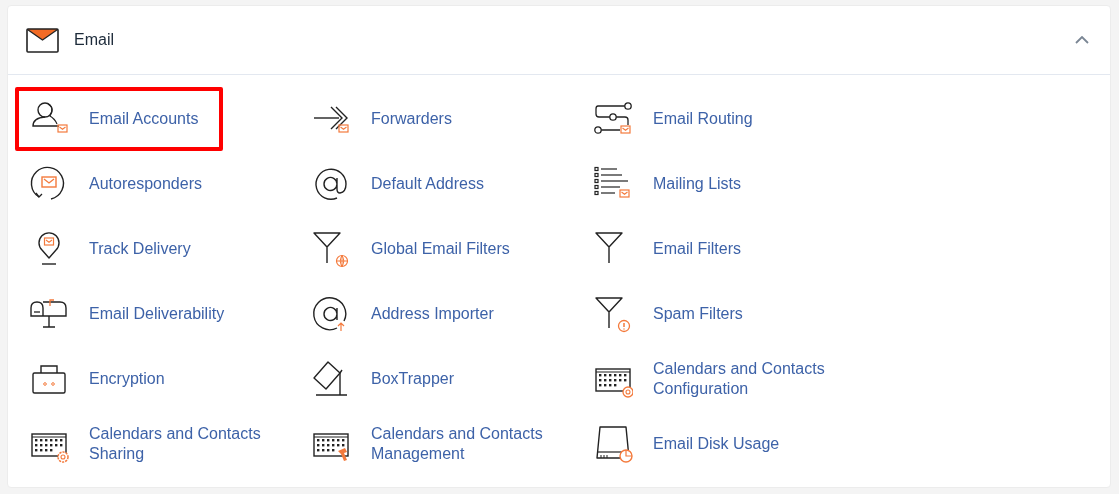  I want to click on tool-link: Default Address, so click(435, 184).